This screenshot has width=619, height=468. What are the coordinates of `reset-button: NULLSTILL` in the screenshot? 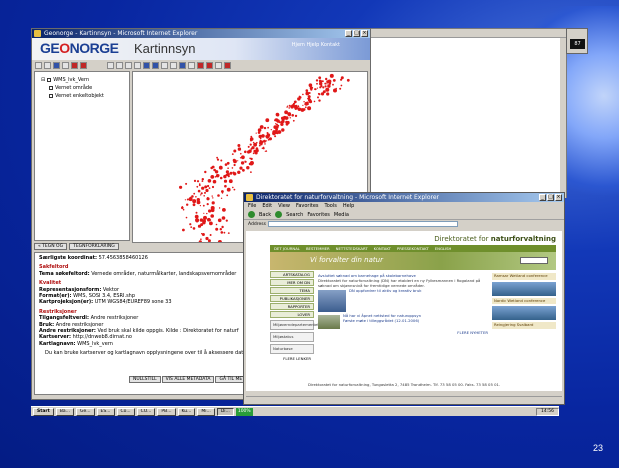 It's located at (145, 379).